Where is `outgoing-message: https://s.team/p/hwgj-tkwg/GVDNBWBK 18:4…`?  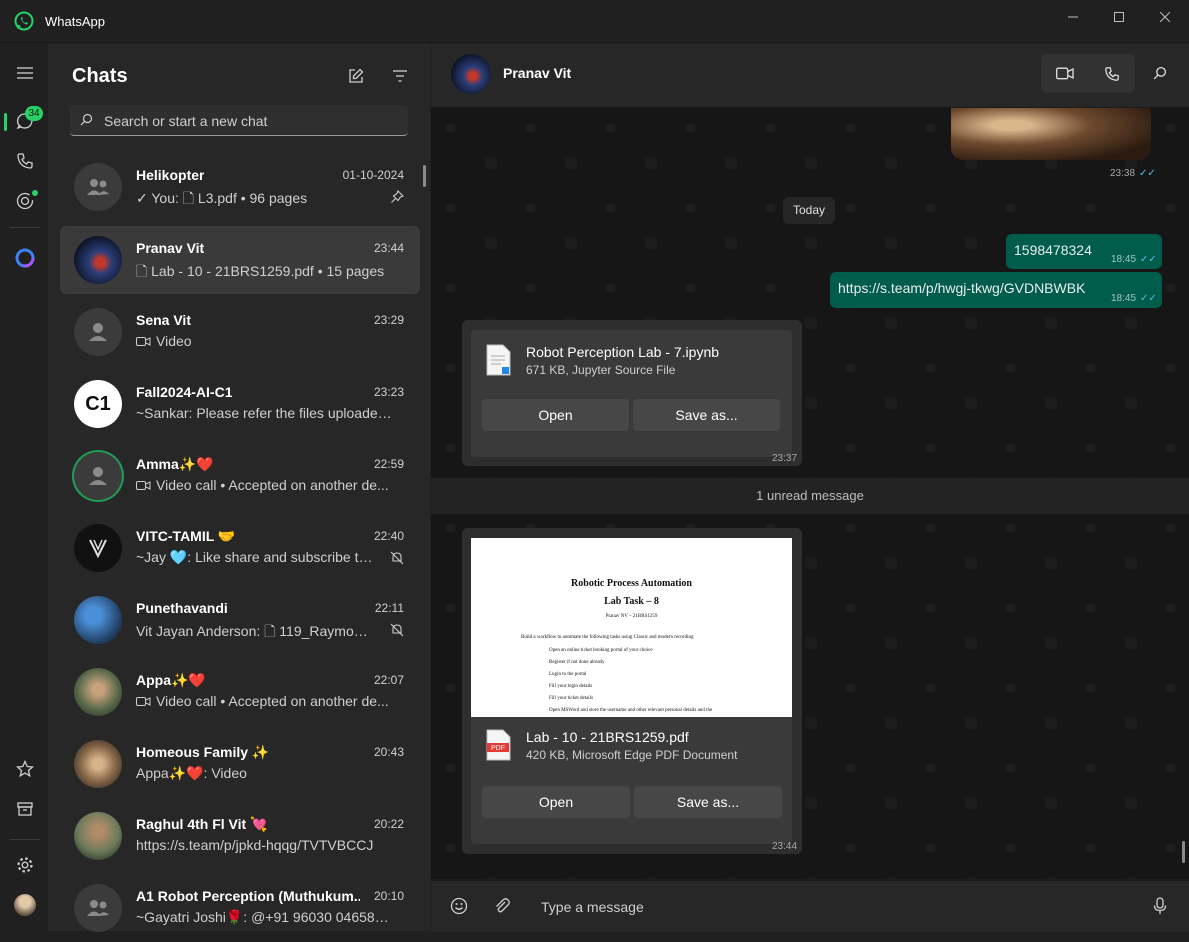 outgoing-message: https://s.team/p/hwgj-tkwg/GVDNBWBK 18:4… is located at coordinates (996, 290).